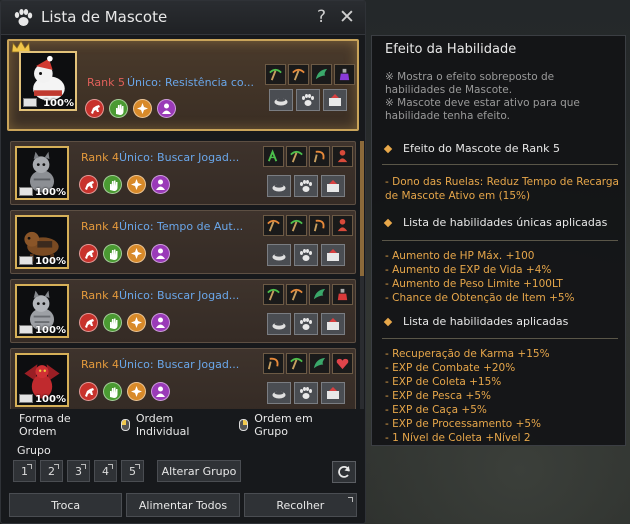 The width and height of the screenshot is (630, 524). I want to click on group-button-3: 3, so click(78, 471).